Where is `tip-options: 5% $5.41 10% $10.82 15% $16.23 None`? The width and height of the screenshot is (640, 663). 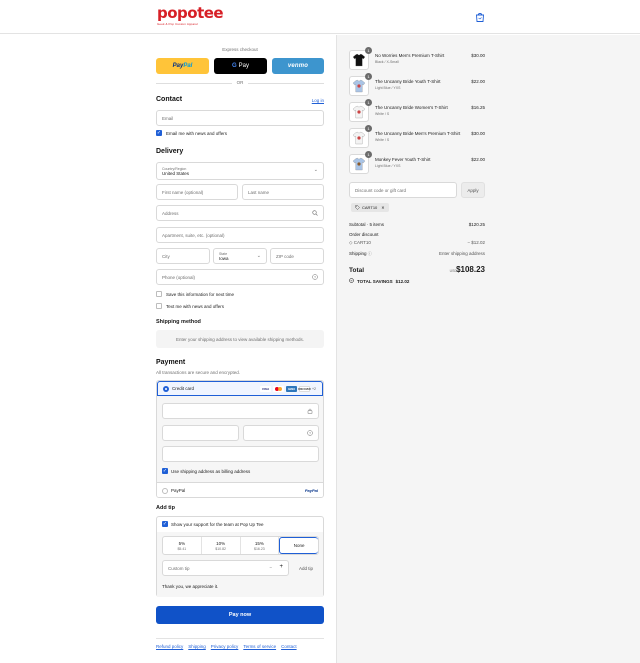 tip-options: 5% $5.41 10% $10.82 15% $16.23 None is located at coordinates (240, 545).